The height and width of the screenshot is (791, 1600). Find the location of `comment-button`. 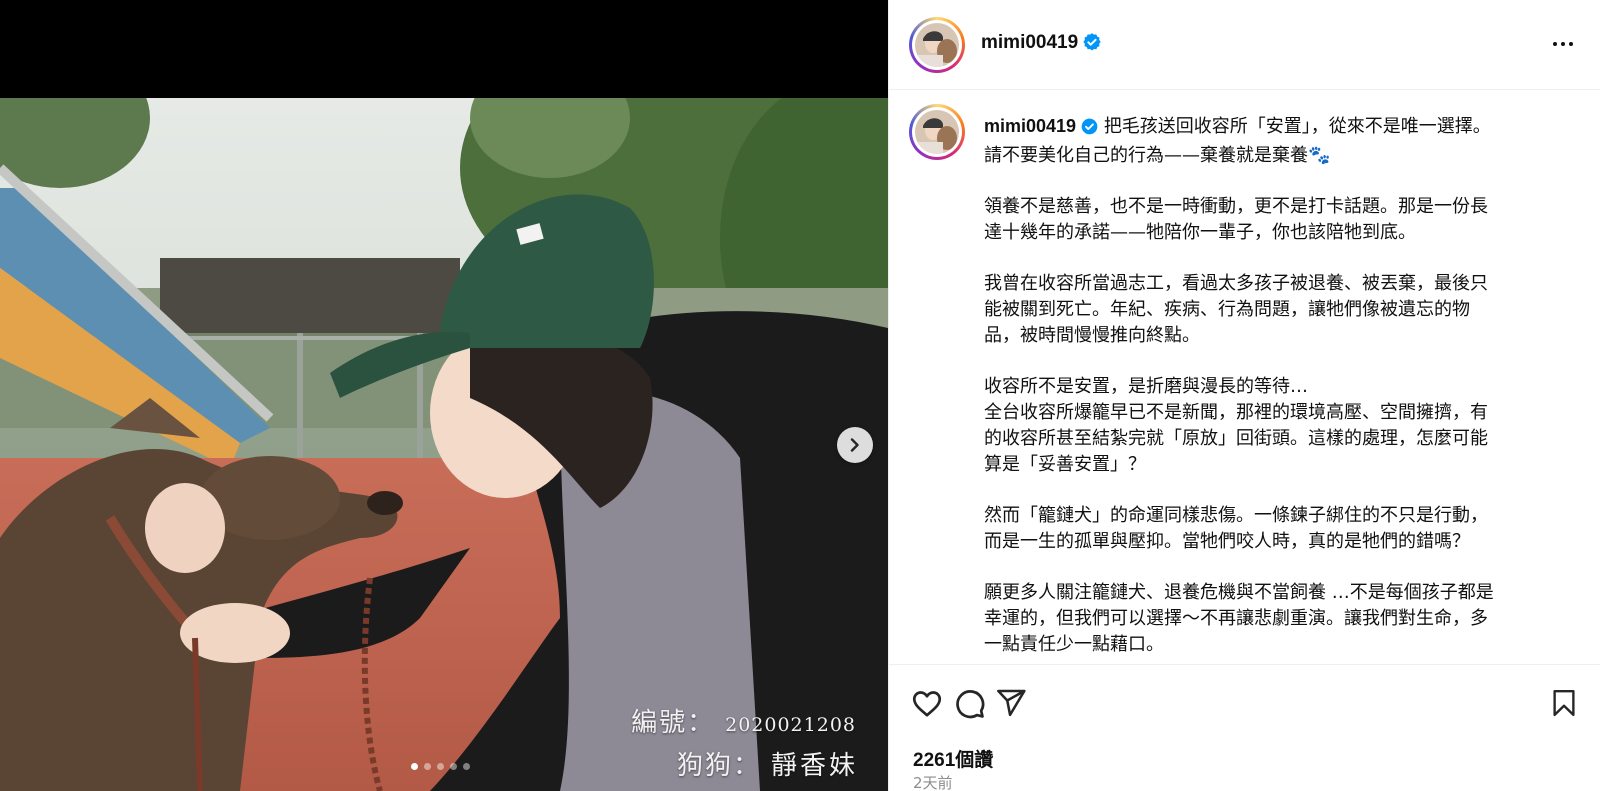

comment-button is located at coordinates (969, 703).